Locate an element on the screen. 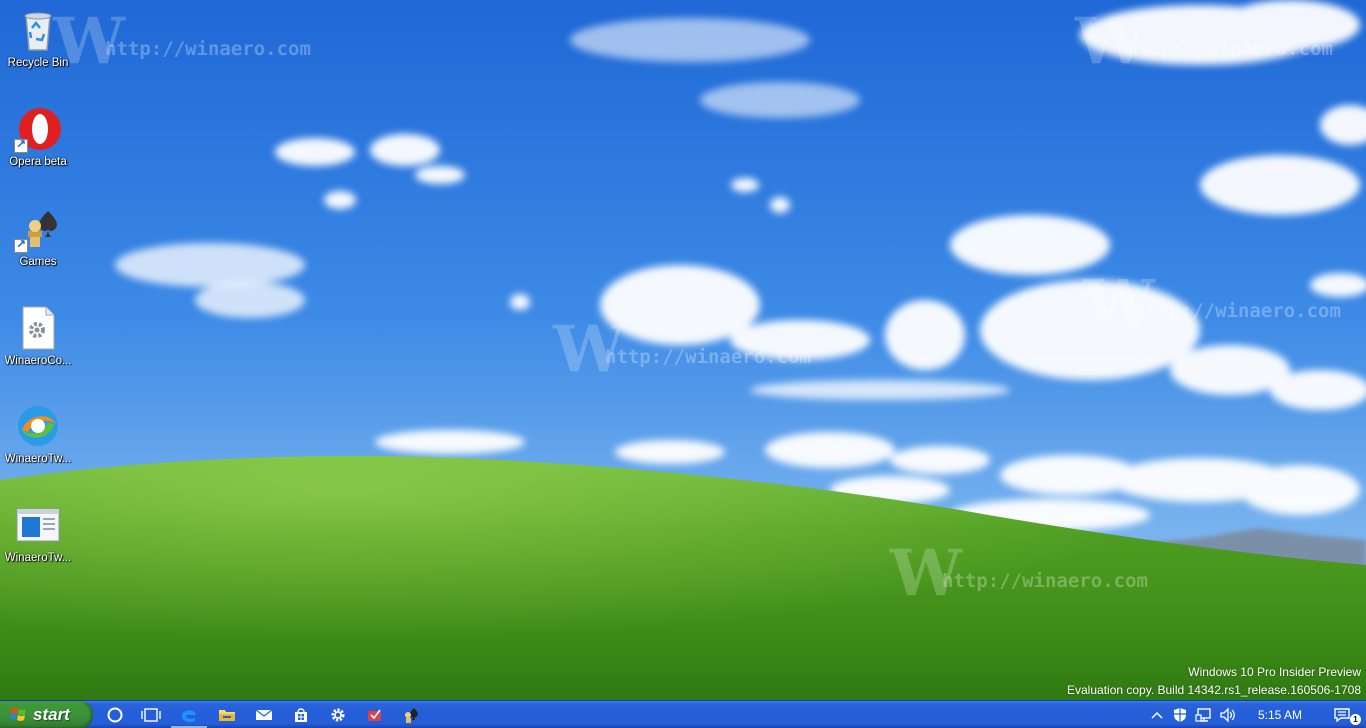  system-tray: 5:15 AM 1 is located at coordinates (1256, 714).